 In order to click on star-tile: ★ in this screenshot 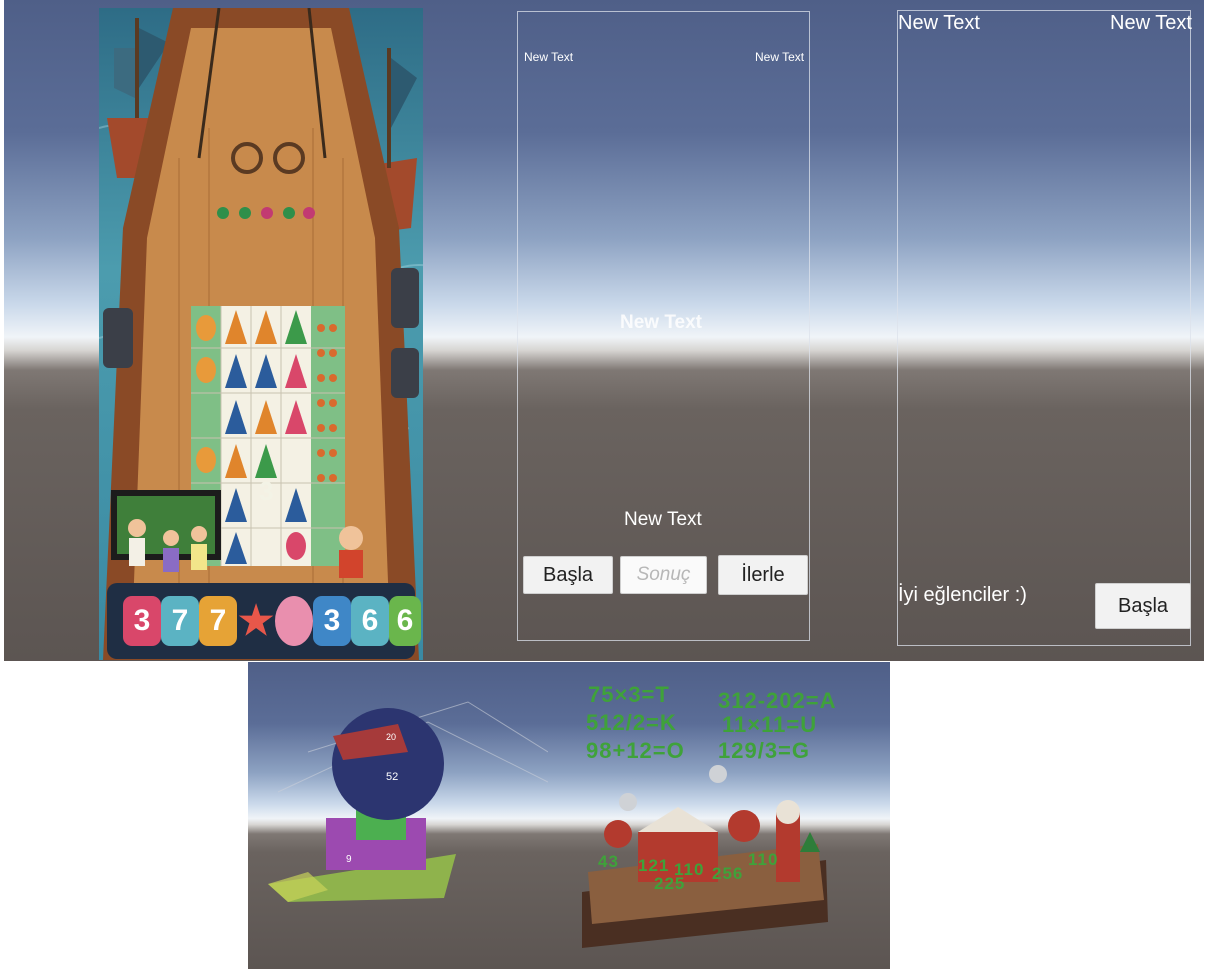, I will do `click(256, 621)`.